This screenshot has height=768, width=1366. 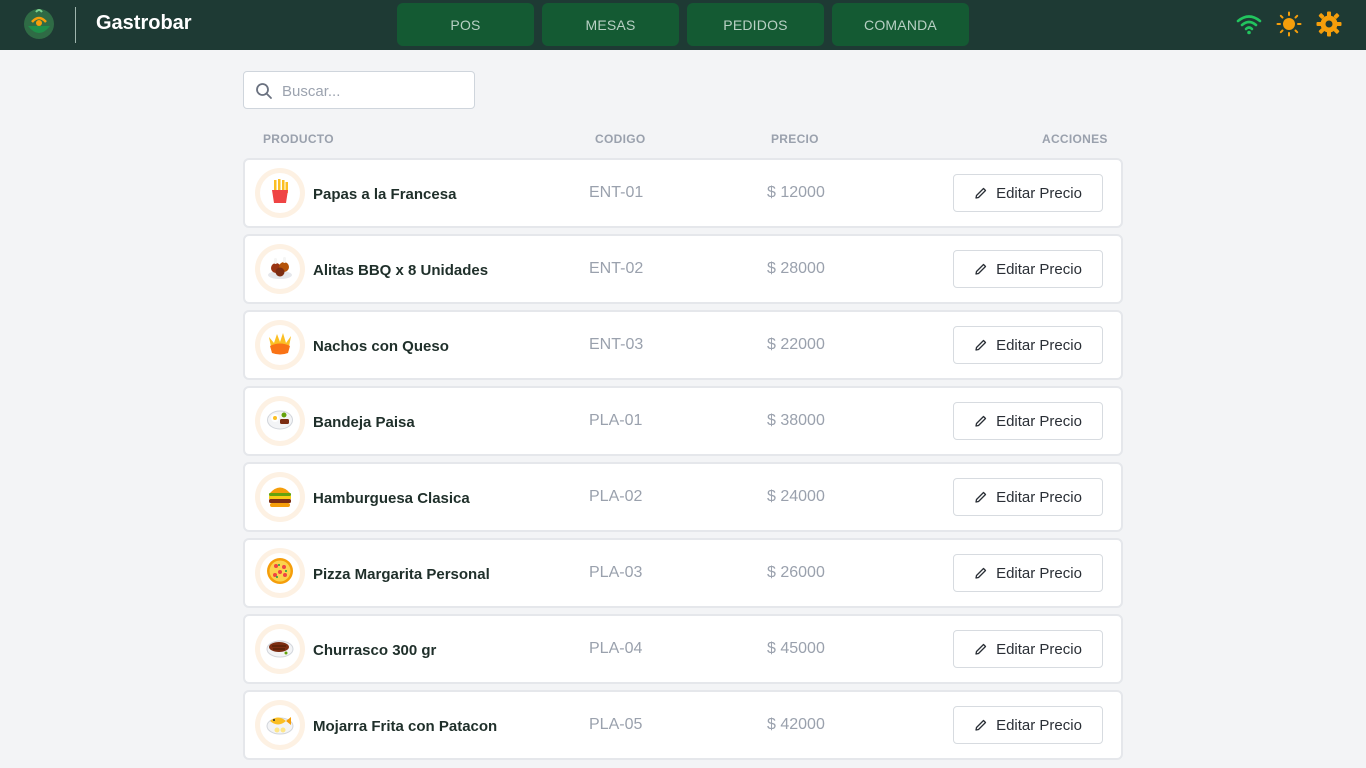 What do you see at coordinates (1249, 24) in the screenshot?
I see `wifi-icon` at bounding box center [1249, 24].